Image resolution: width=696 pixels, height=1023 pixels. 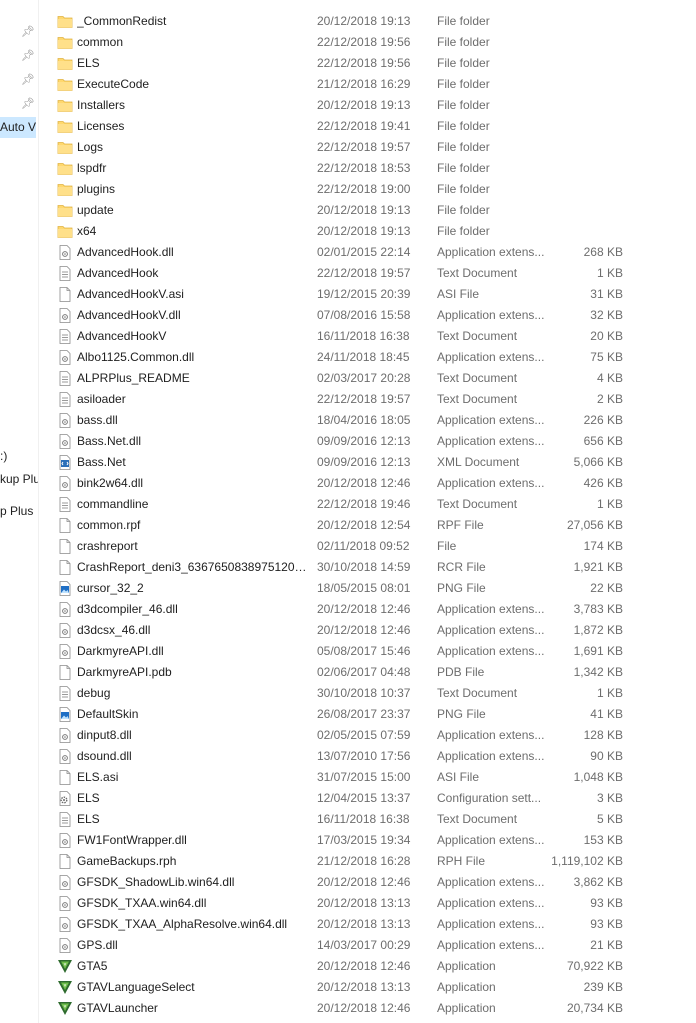 I want to click on file-row: Licenses 22/12/2018 19:41 File folder, so click(x=342, y=126).